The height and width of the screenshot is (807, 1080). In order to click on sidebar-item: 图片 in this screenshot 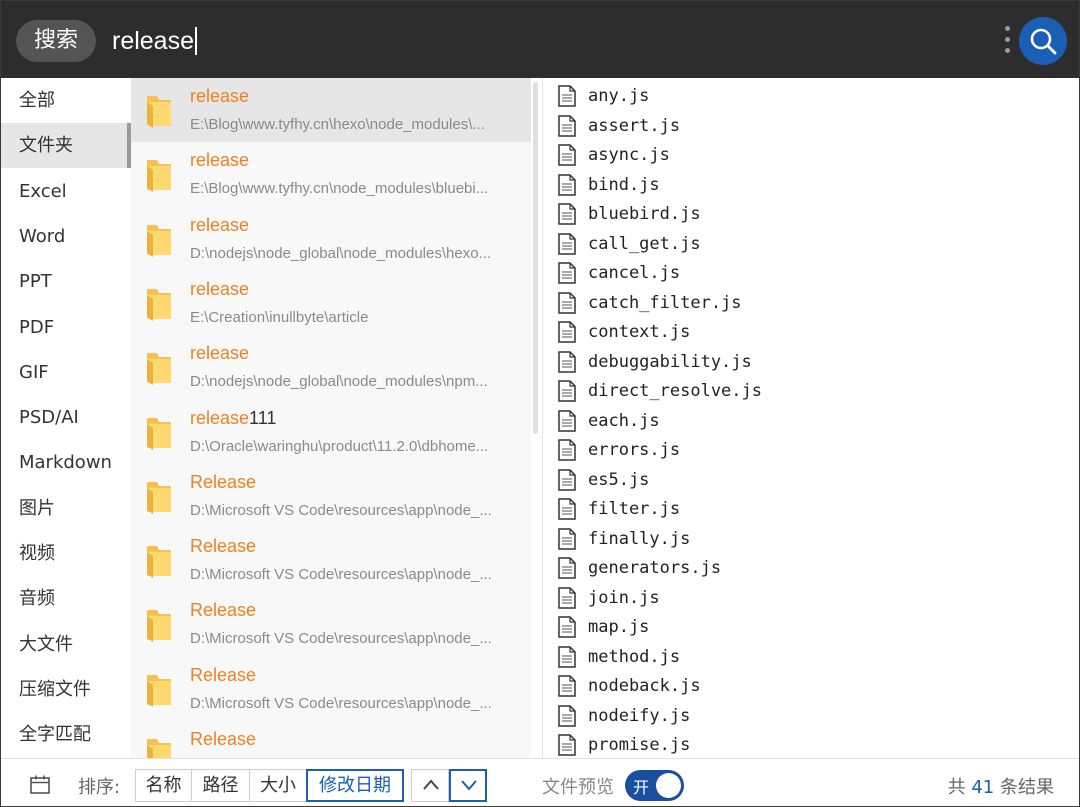, I will do `click(66, 508)`.